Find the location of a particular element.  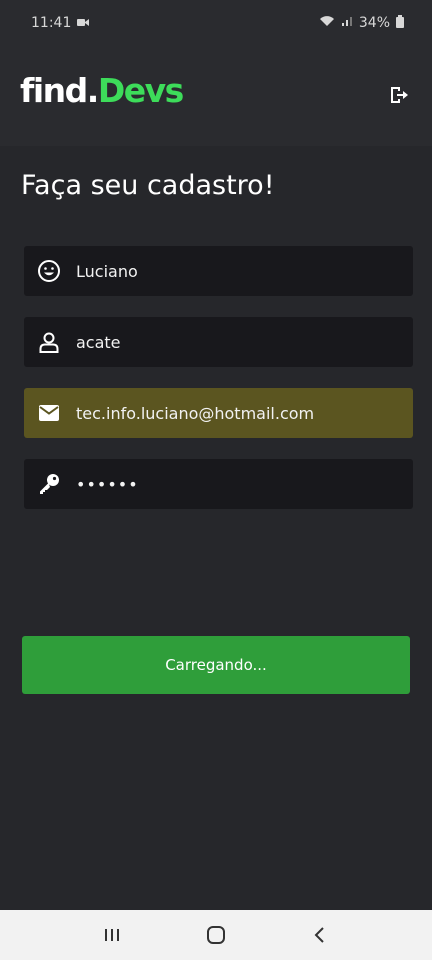

smiley-icon is located at coordinates (49, 271).